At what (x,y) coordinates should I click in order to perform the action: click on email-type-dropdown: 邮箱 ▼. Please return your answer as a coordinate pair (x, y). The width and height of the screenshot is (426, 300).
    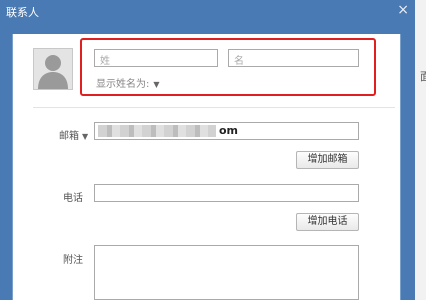
    Looking at the image, I should click on (73, 134).